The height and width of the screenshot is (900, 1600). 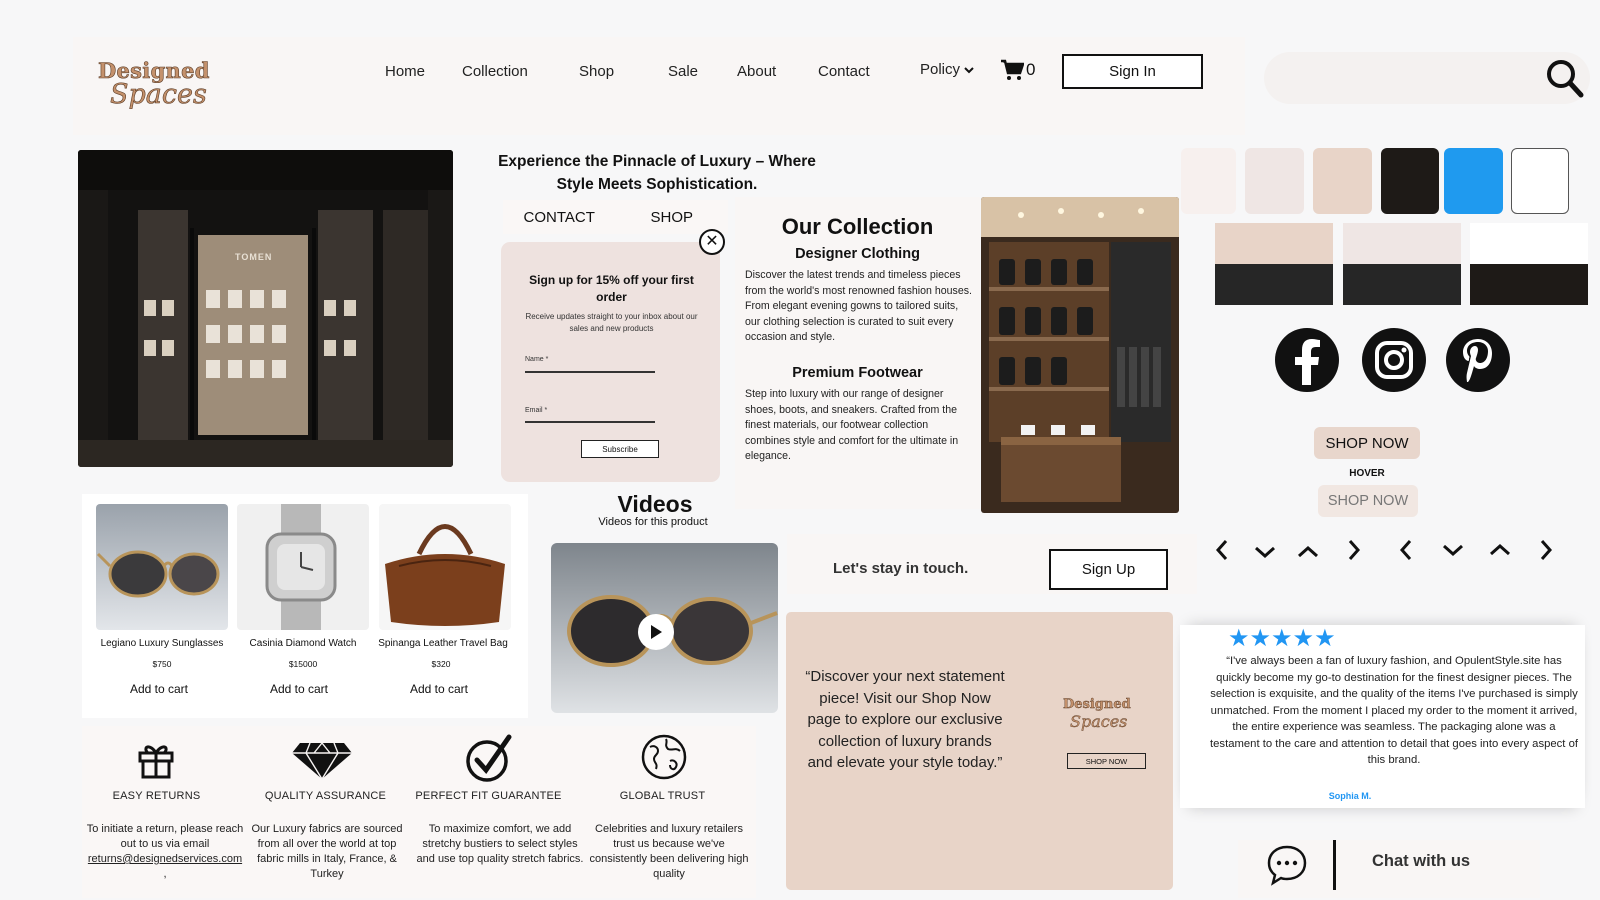 What do you see at coordinates (712, 242) in the screenshot?
I see `close-icon: ✕` at bounding box center [712, 242].